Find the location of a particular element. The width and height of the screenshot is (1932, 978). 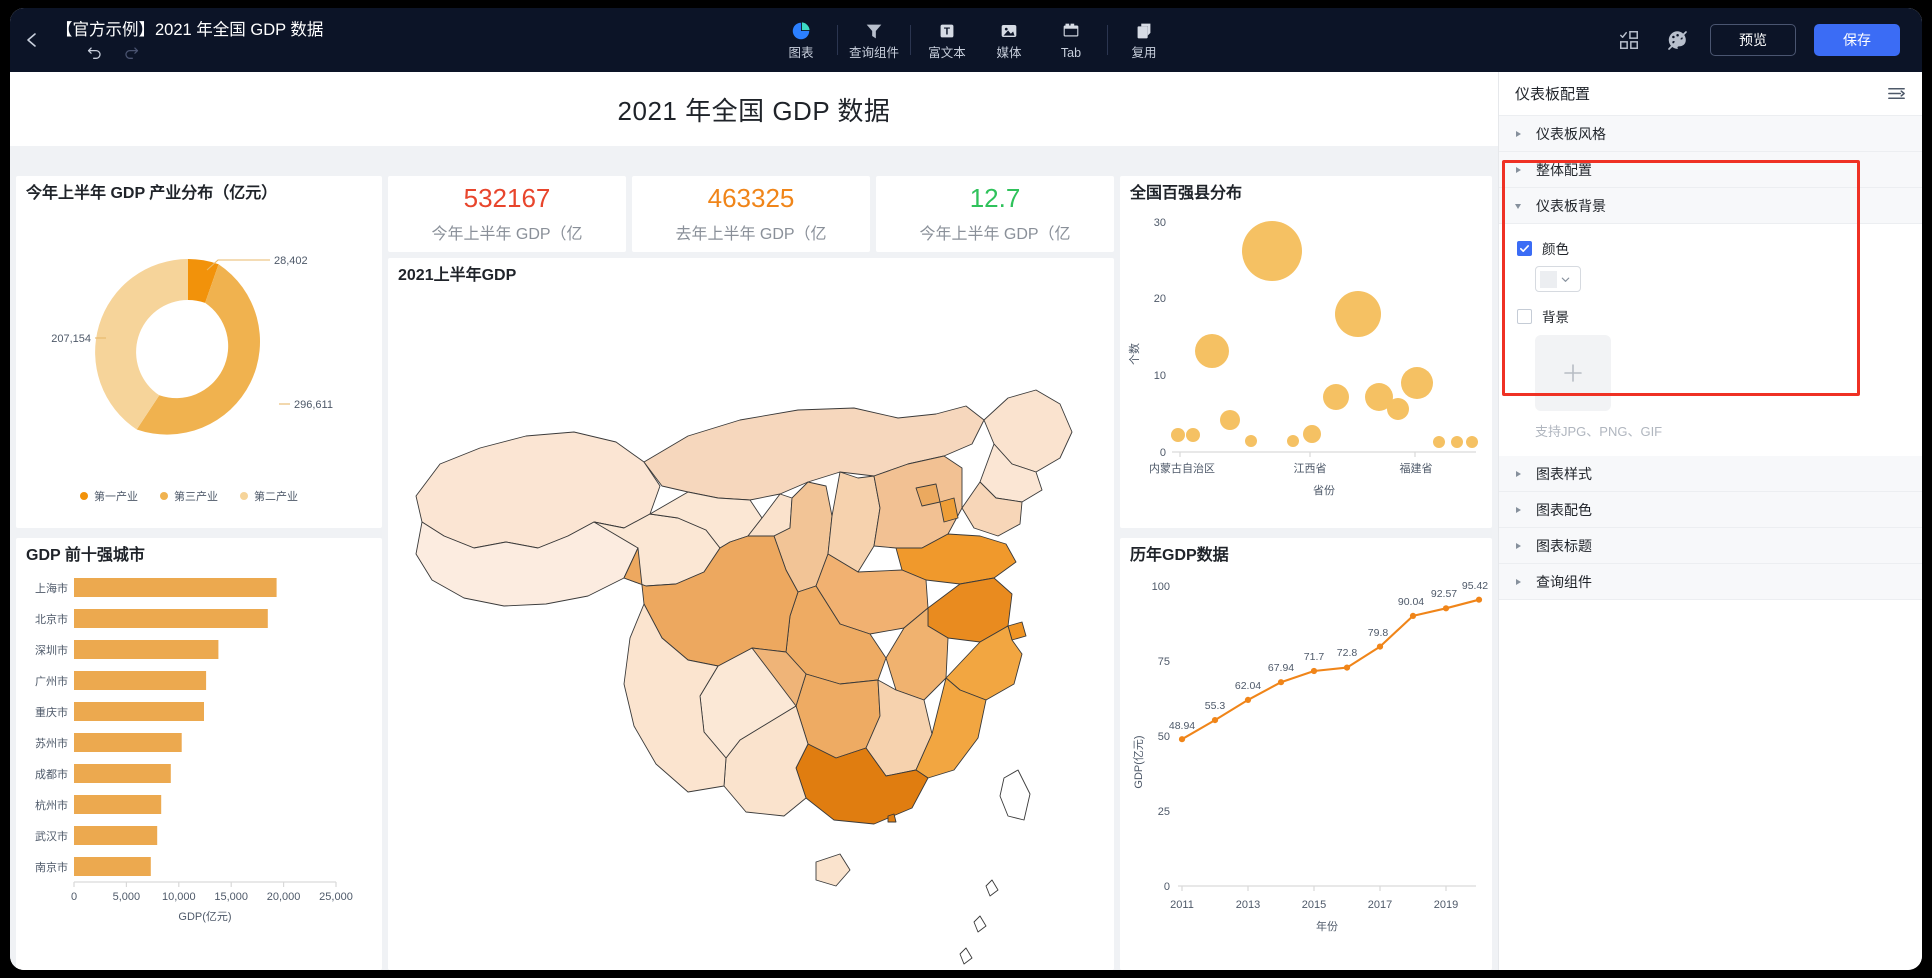

chart-title: 2021上半年GDP is located at coordinates (457, 275).